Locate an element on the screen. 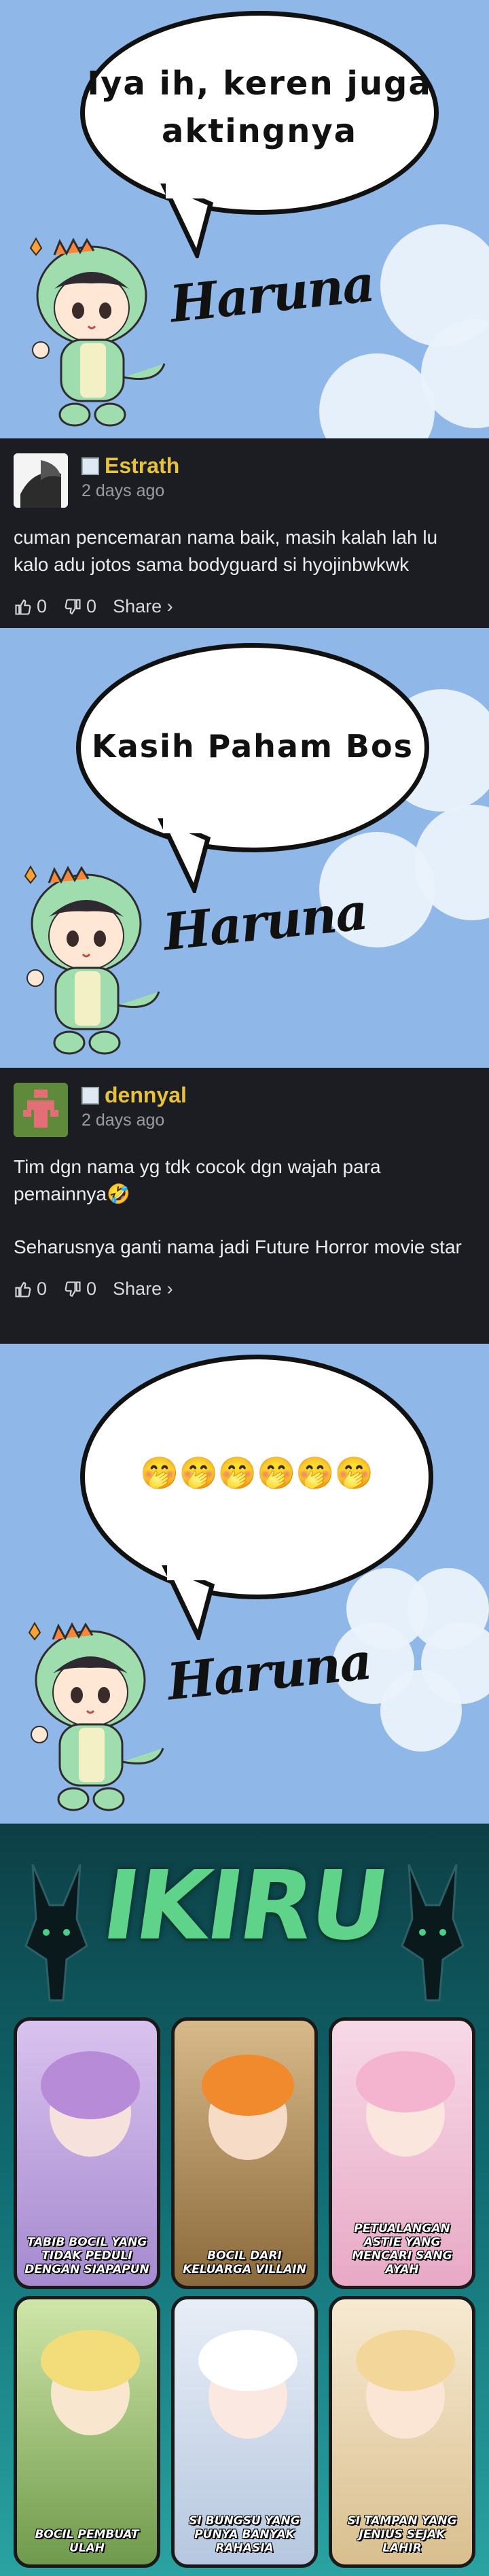 The image size is (489, 2576). manga-card-caption: BOCIL DARI KELUARGA VILLAIN is located at coordinates (244, 2262).